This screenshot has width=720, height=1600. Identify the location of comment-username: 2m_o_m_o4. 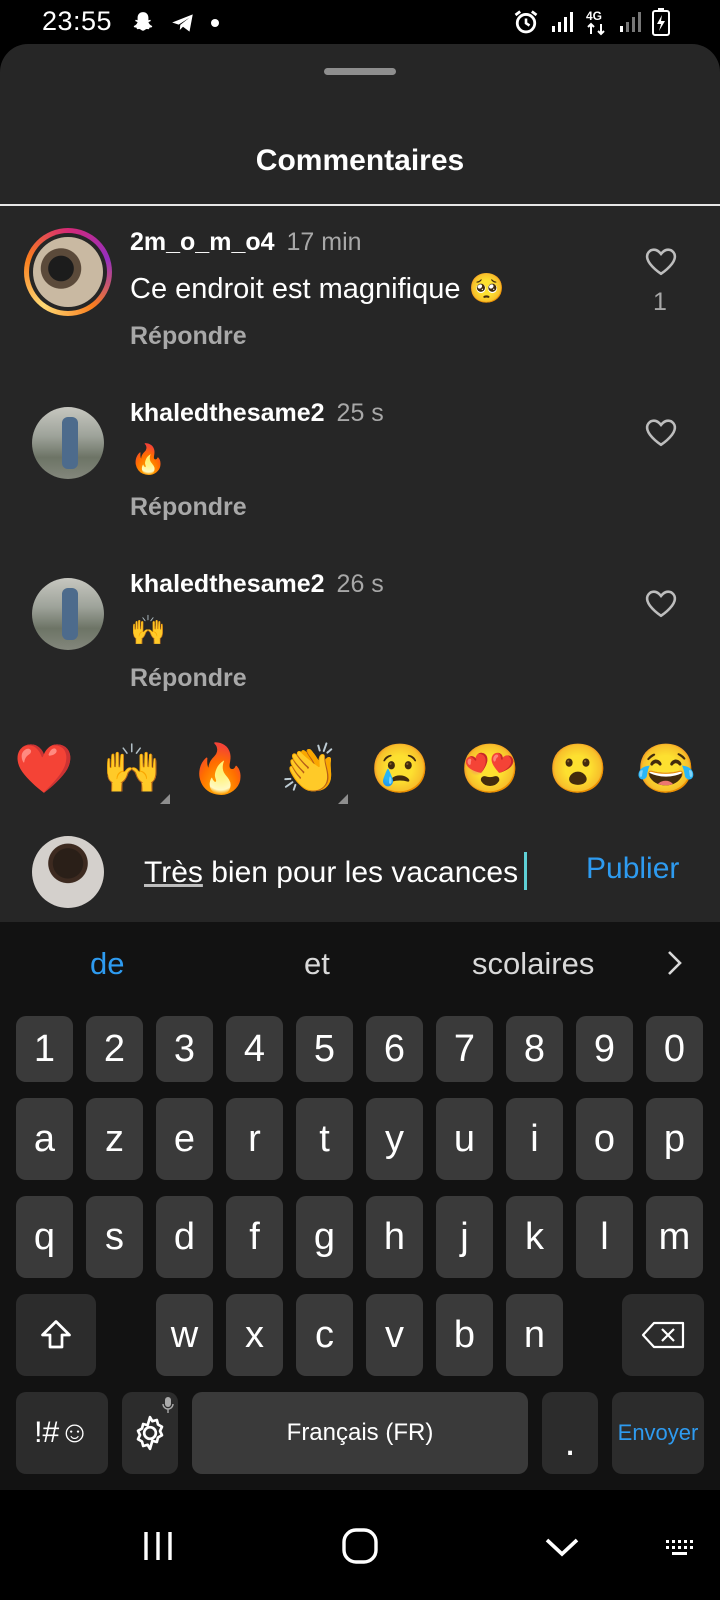
(202, 242).